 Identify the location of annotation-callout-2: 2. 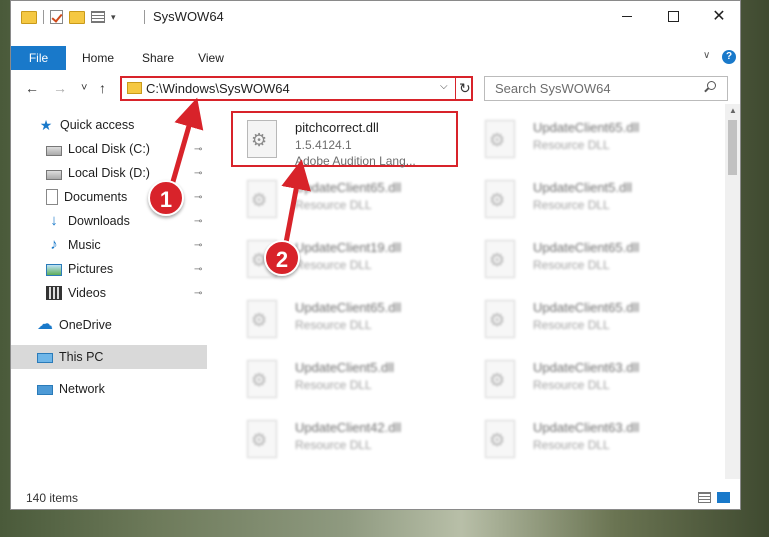
(282, 258).